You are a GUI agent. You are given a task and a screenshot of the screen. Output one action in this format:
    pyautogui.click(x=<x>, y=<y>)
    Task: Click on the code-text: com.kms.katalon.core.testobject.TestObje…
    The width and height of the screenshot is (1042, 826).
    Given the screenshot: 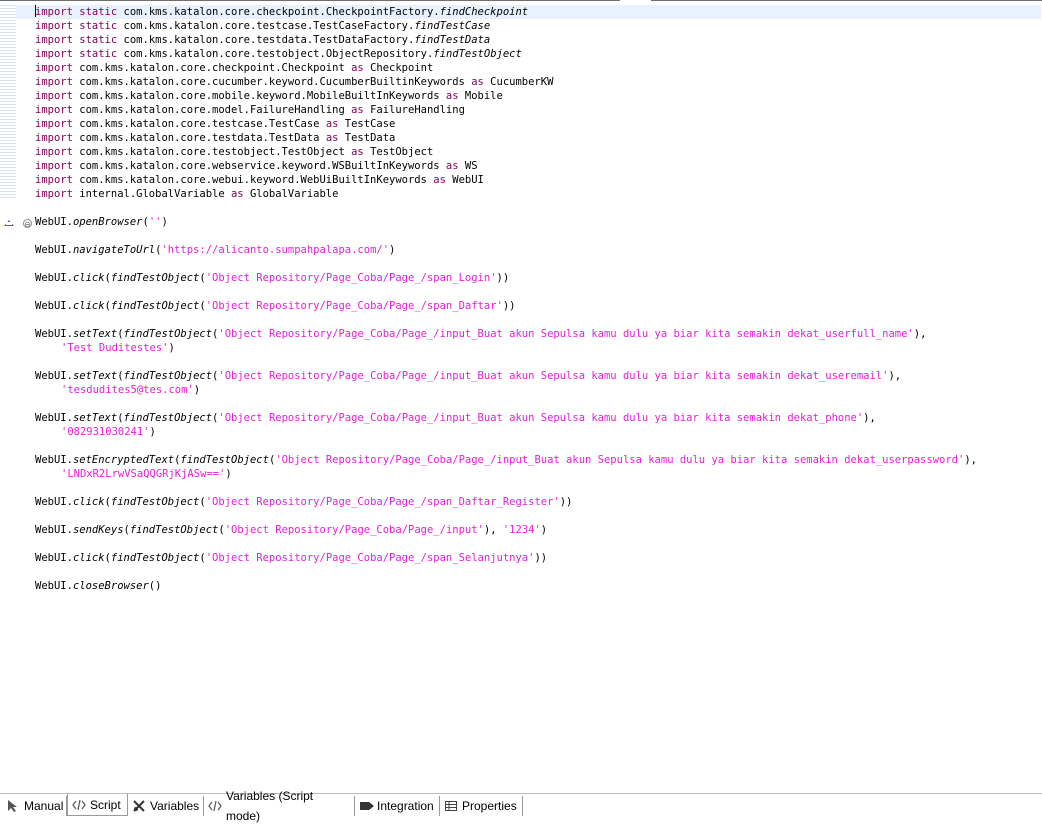 What is the action you would take?
    pyautogui.click(x=215, y=152)
    